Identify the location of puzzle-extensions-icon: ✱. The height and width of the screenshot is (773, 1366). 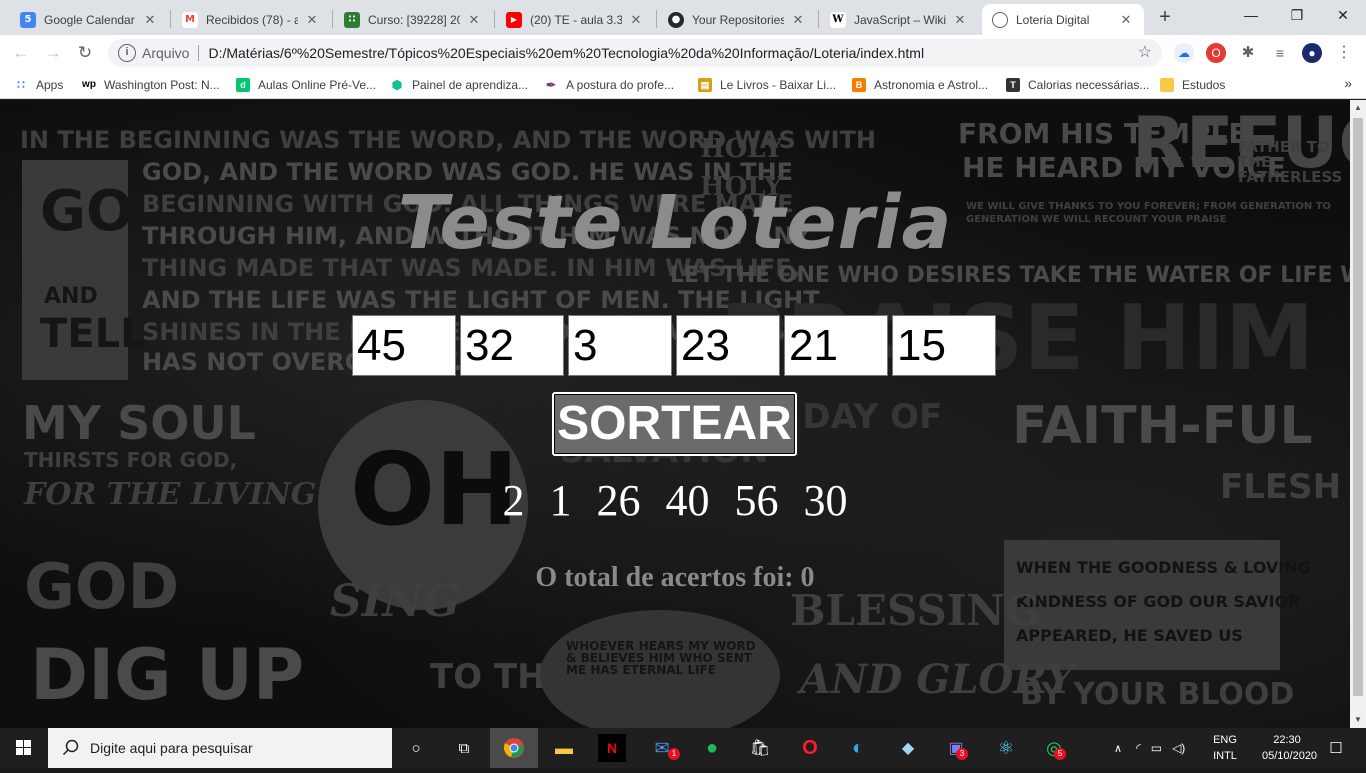
(1248, 53).